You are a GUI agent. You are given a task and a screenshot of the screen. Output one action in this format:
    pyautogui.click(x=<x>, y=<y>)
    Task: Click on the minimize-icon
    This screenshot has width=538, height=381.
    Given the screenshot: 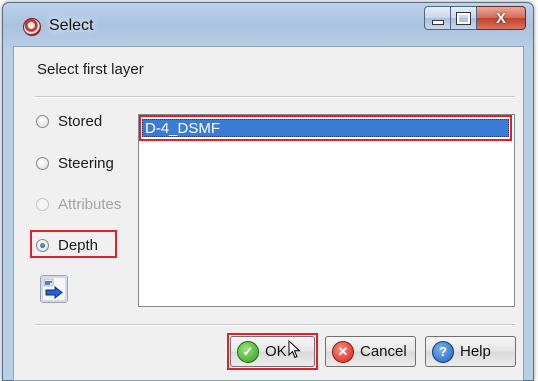 What is the action you would take?
    pyautogui.click(x=437, y=22)
    